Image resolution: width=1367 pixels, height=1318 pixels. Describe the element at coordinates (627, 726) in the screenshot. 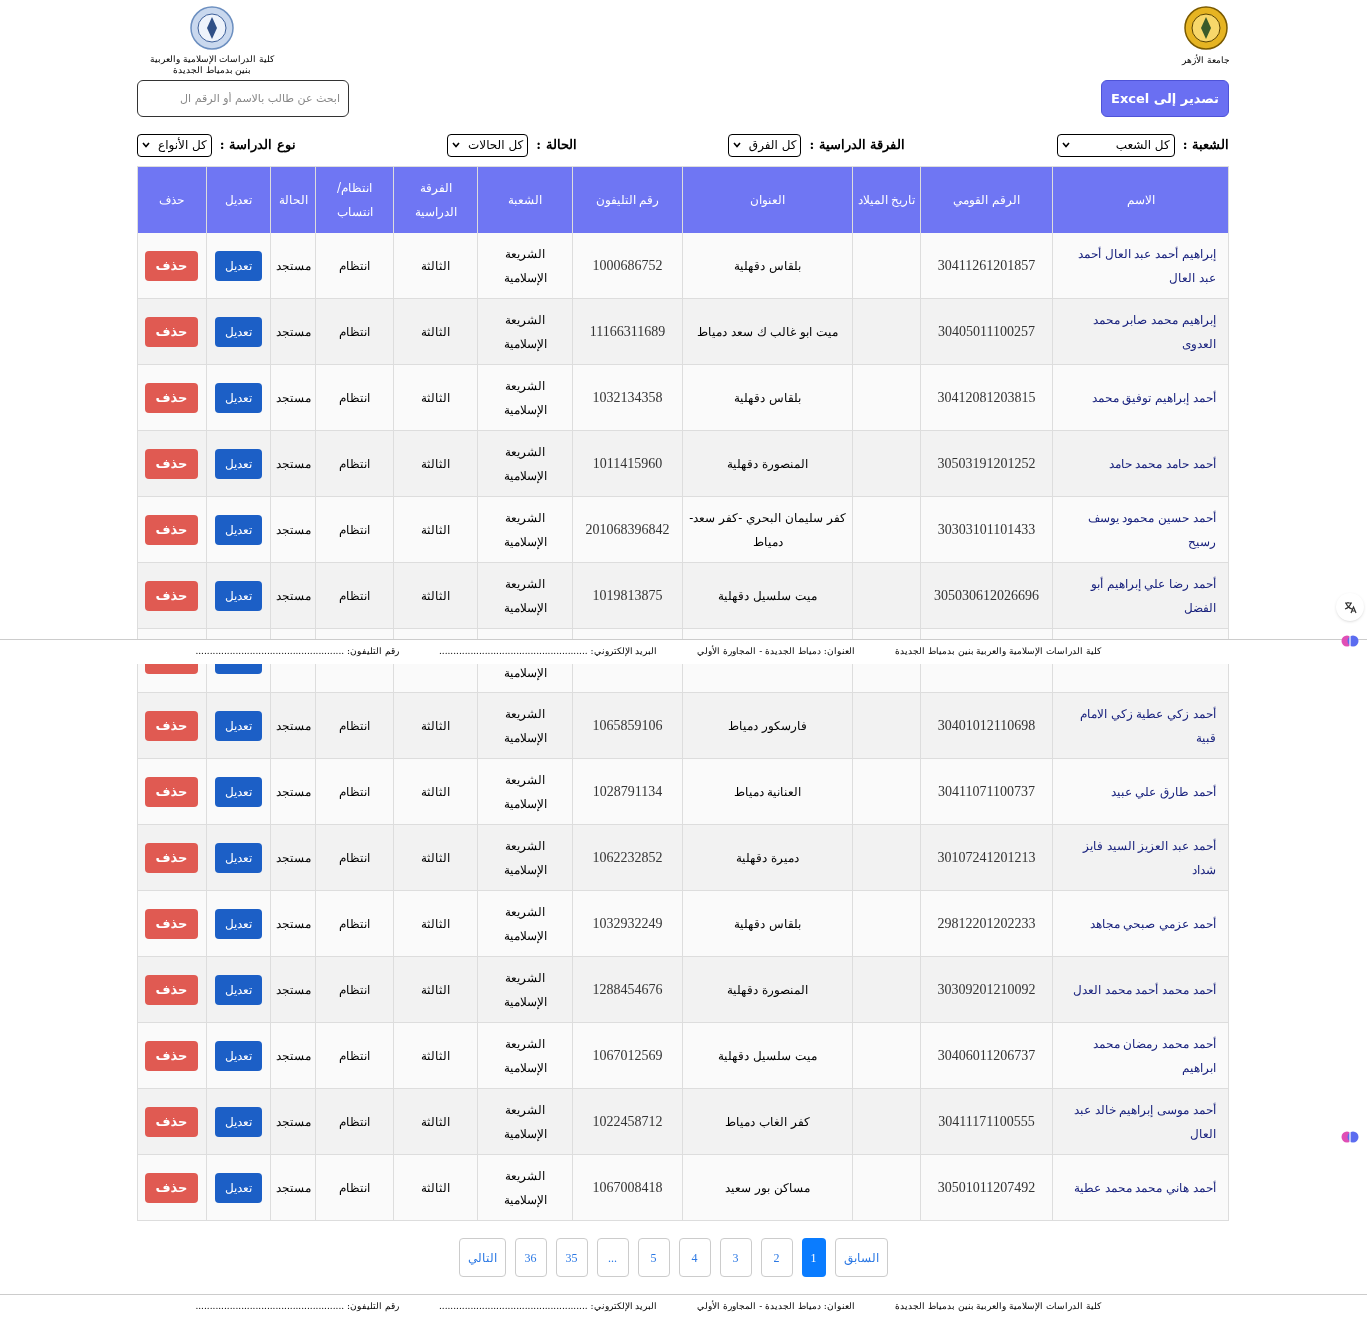

I see `table-cell-text: 1065859106` at that location.